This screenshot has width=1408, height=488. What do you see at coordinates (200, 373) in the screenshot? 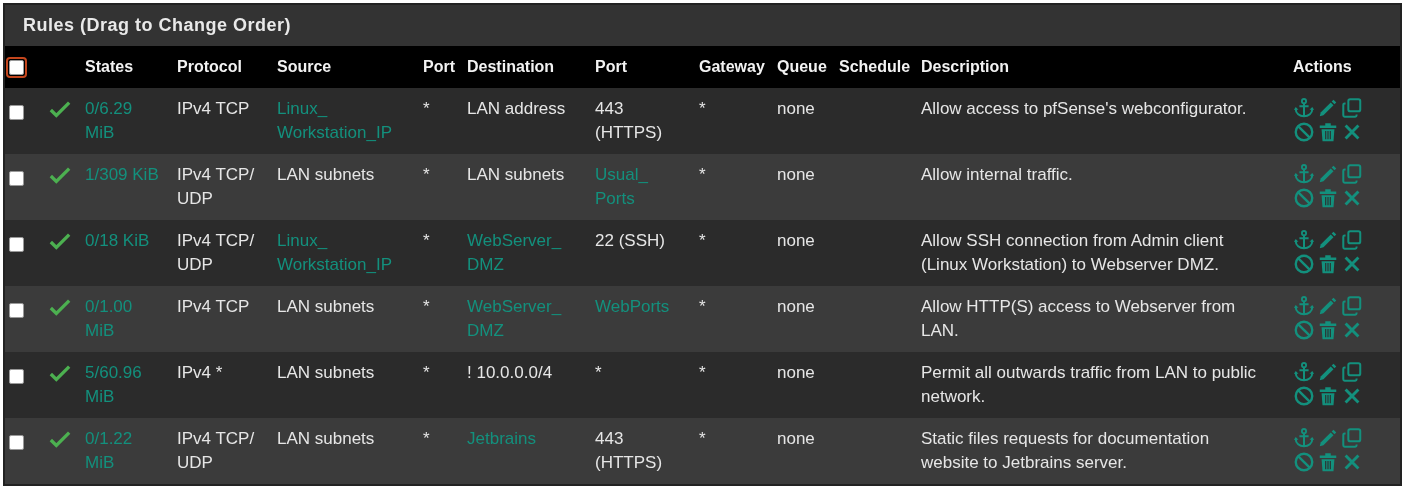
I see `protocol-cell-text: IPv4 *` at bounding box center [200, 373].